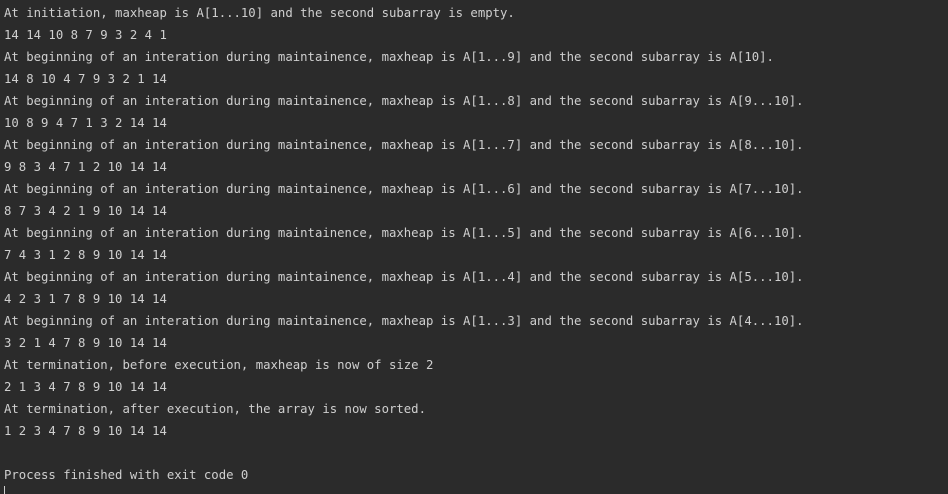 This screenshot has width=948, height=494. What do you see at coordinates (4, 490) in the screenshot?
I see `text-cursor` at bounding box center [4, 490].